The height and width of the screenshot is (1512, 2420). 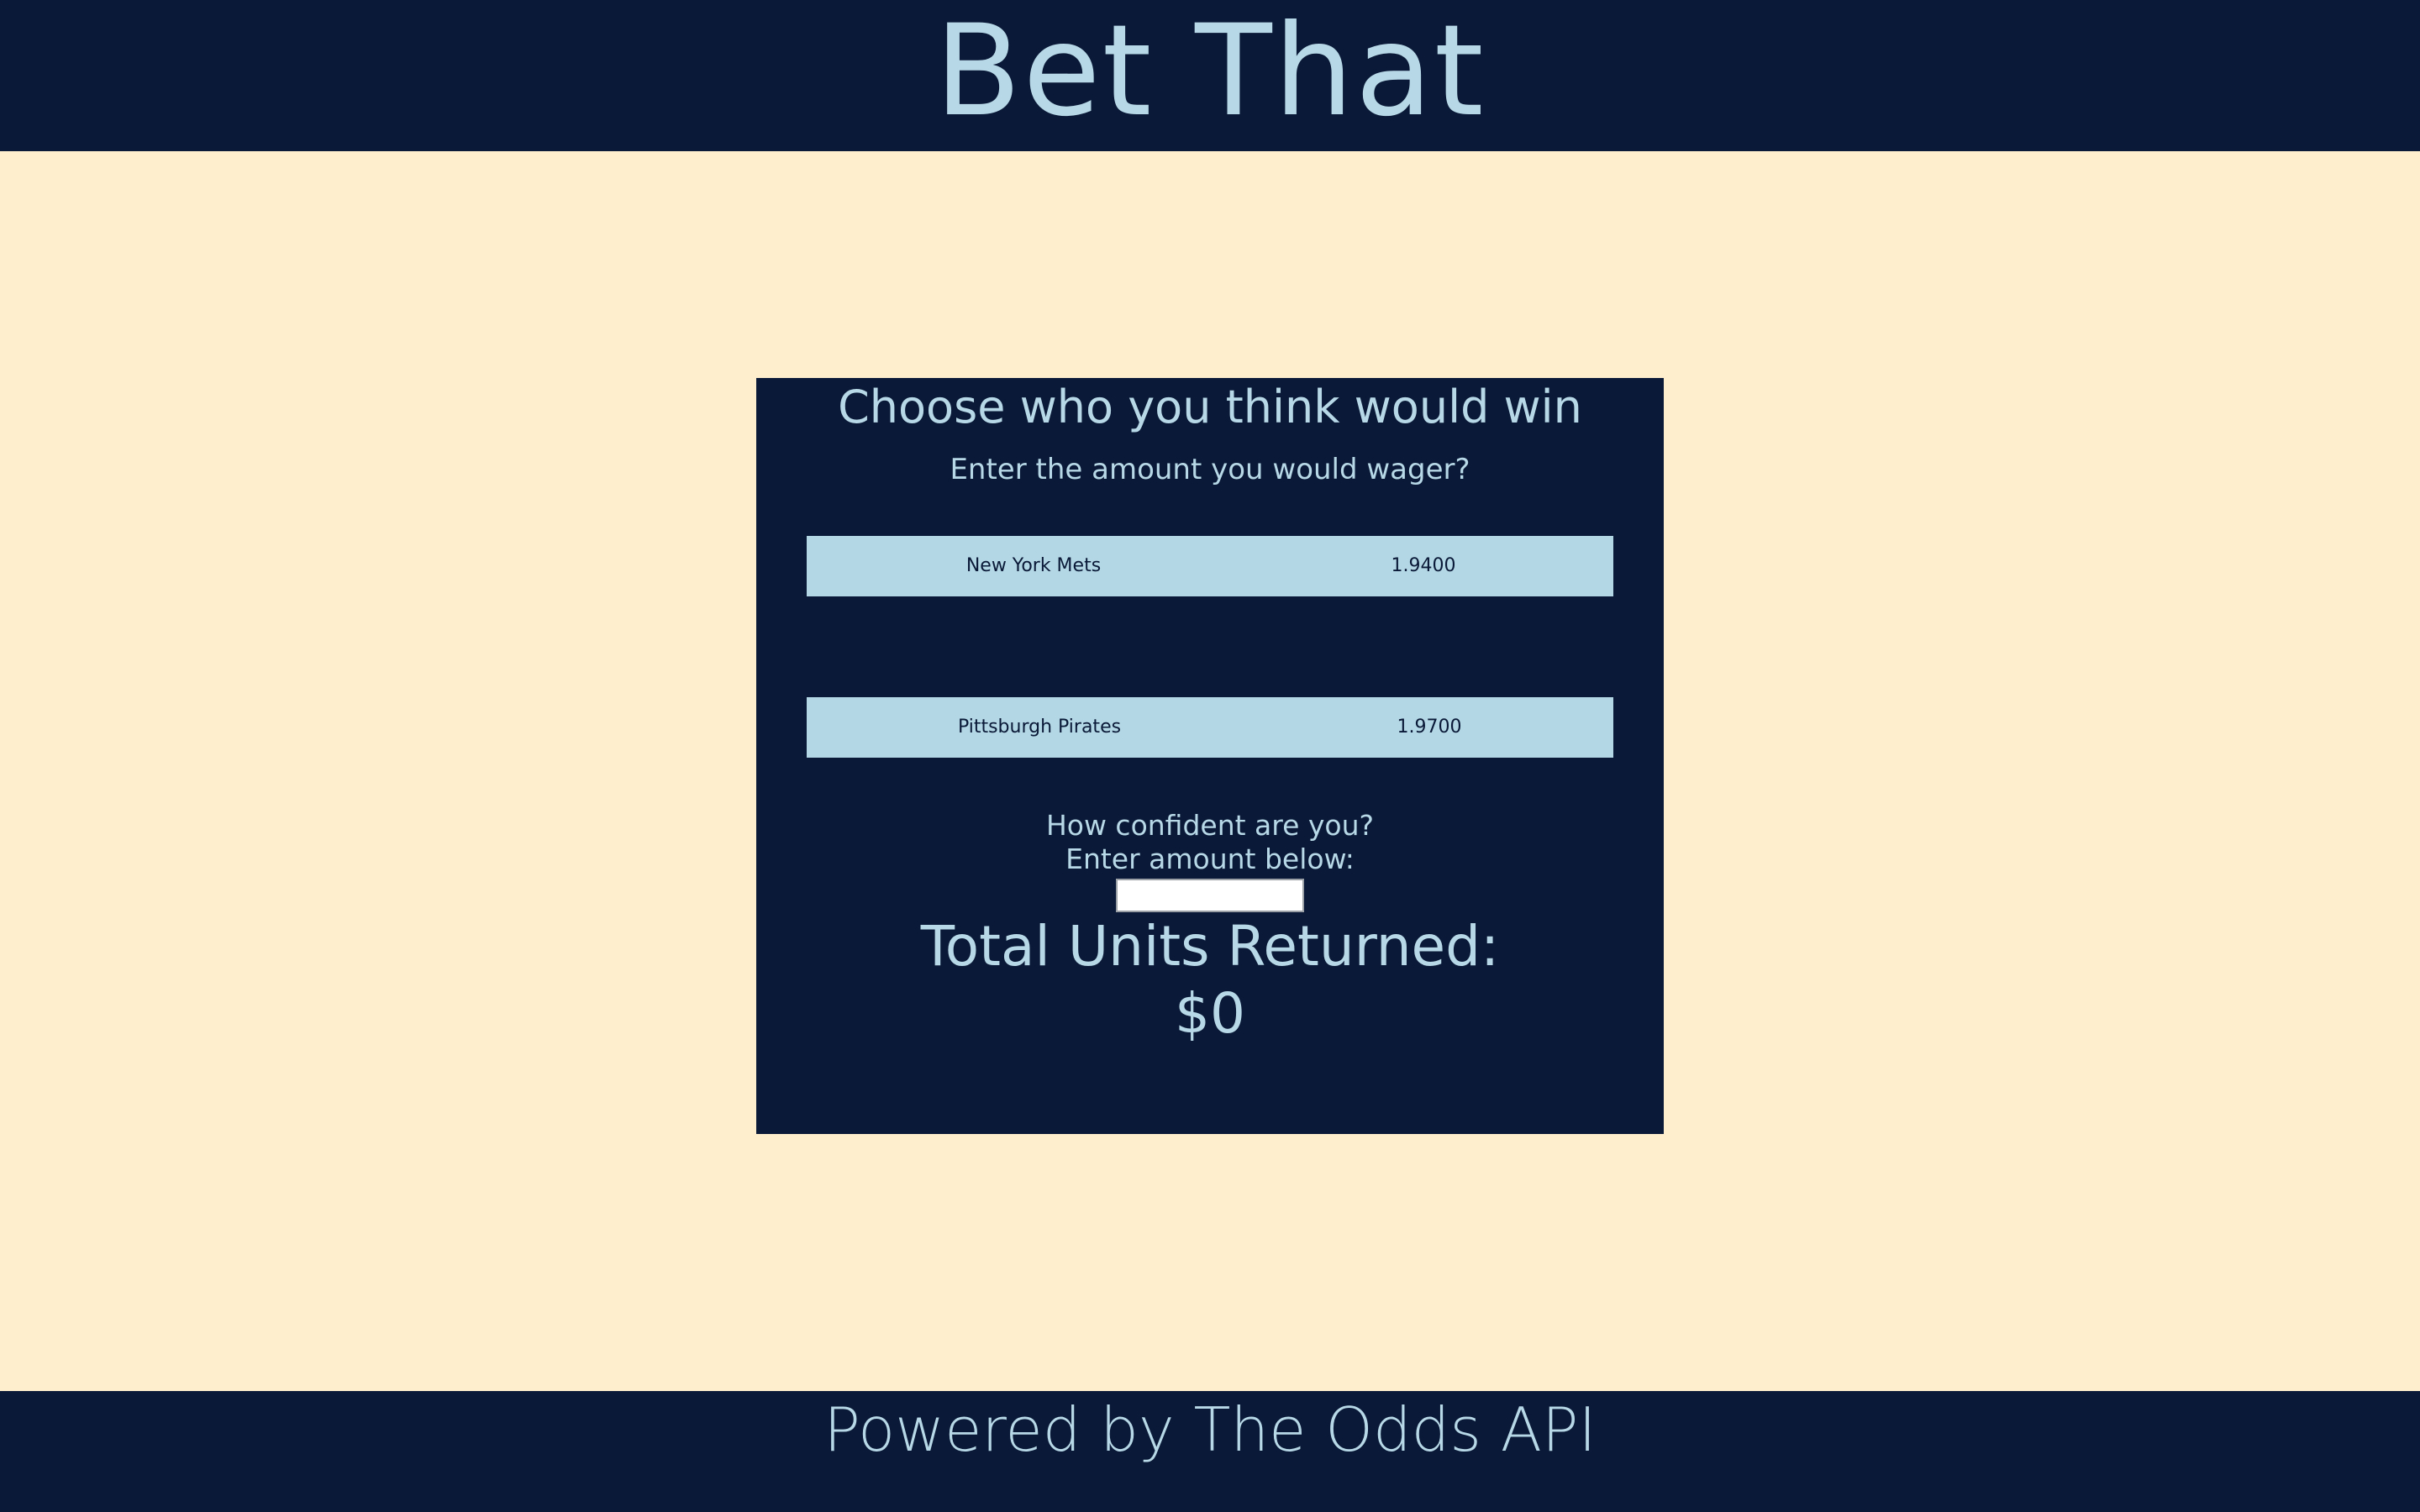 I want to click on confidence-prompt: How confident are you?, so click(x=1210, y=825).